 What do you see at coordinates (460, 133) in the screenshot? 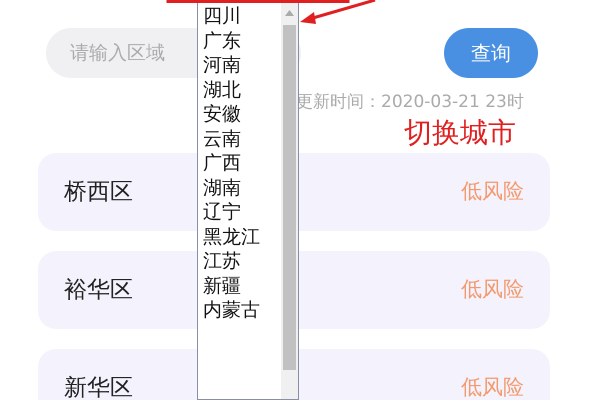
I see `annotation-label: 切换城市` at bounding box center [460, 133].